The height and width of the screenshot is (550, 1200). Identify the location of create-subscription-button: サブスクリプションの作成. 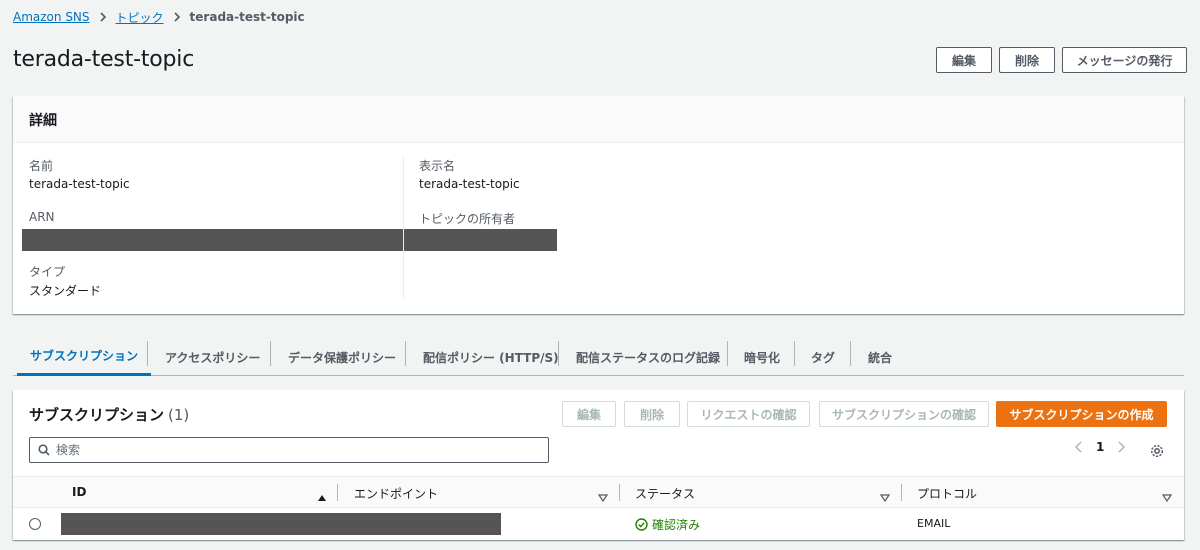
(1081, 414).